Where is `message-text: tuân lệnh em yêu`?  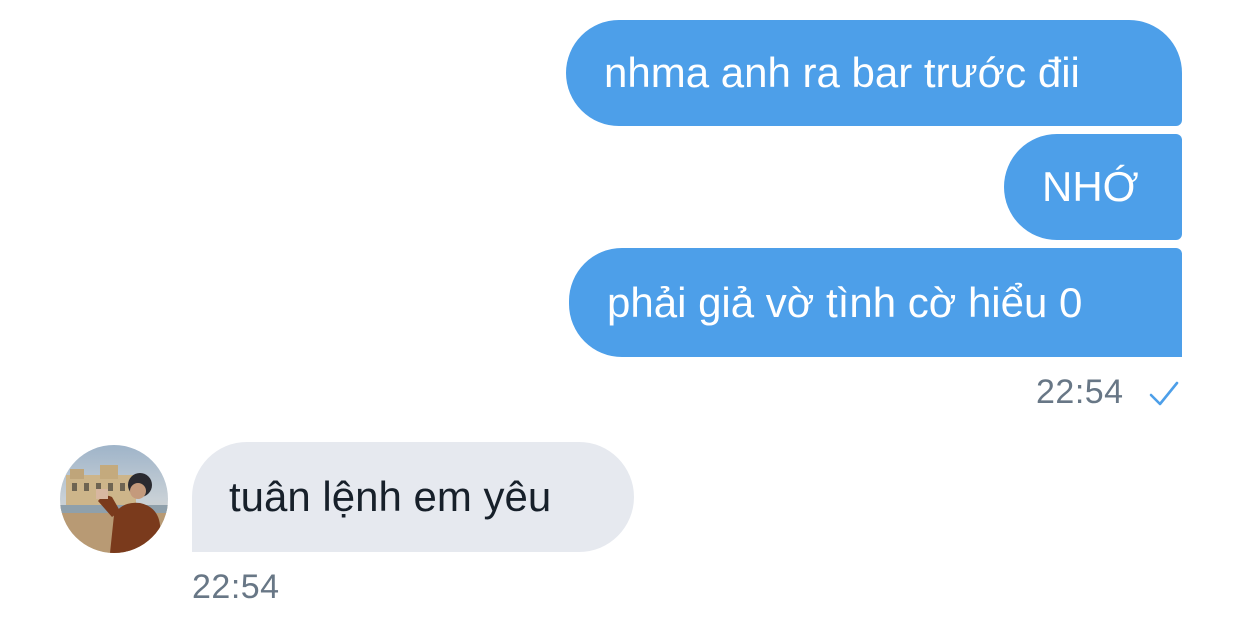
message-text: tuân lệnh em yêu is located at coordinates (390, 496).